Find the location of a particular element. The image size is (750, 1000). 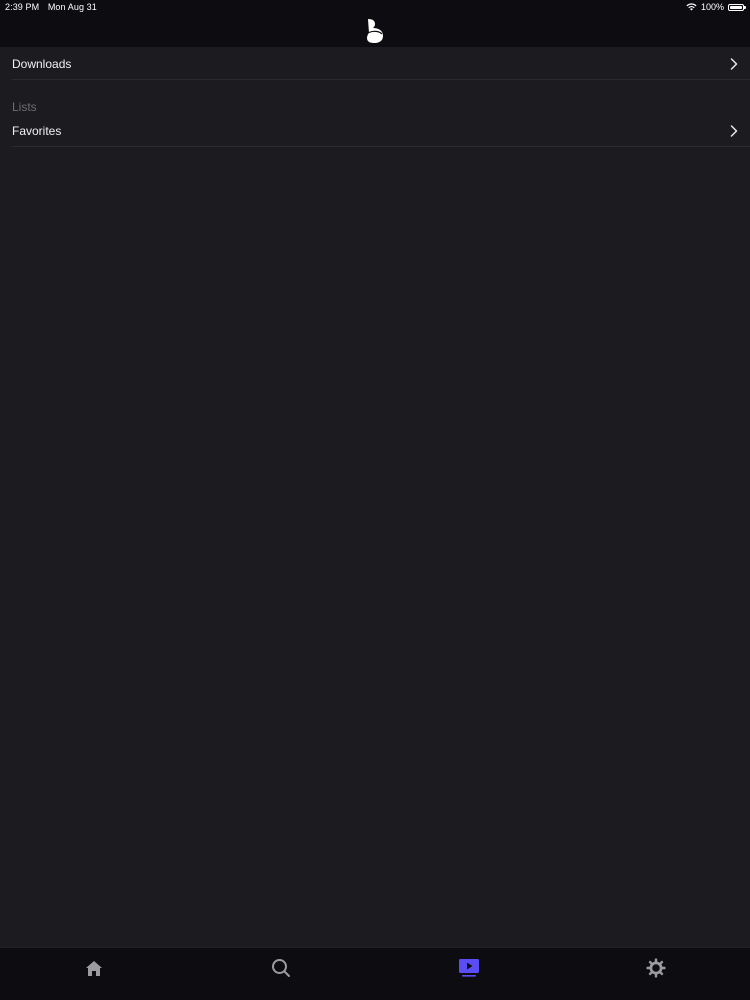

status-time: 2:39 PM is located at coordinates (22, 7).